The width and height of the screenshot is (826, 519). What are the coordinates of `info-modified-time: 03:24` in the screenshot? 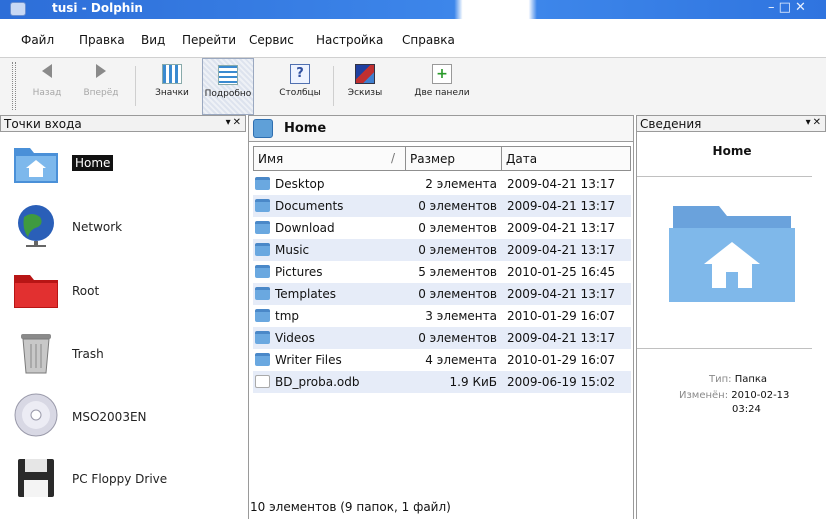 It's located at (746, 409).